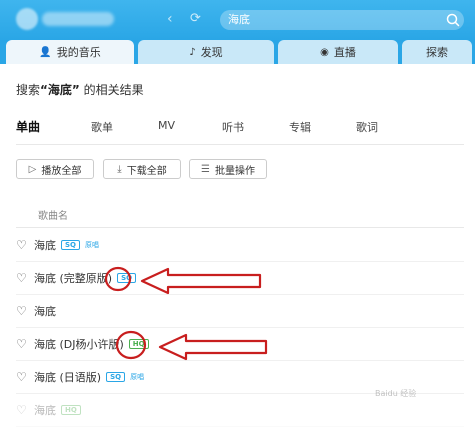 This screenshot has width=475, height=432. I want to click on search-results-heading: 搜索“海底” 的相关结果, so click(80, 90).